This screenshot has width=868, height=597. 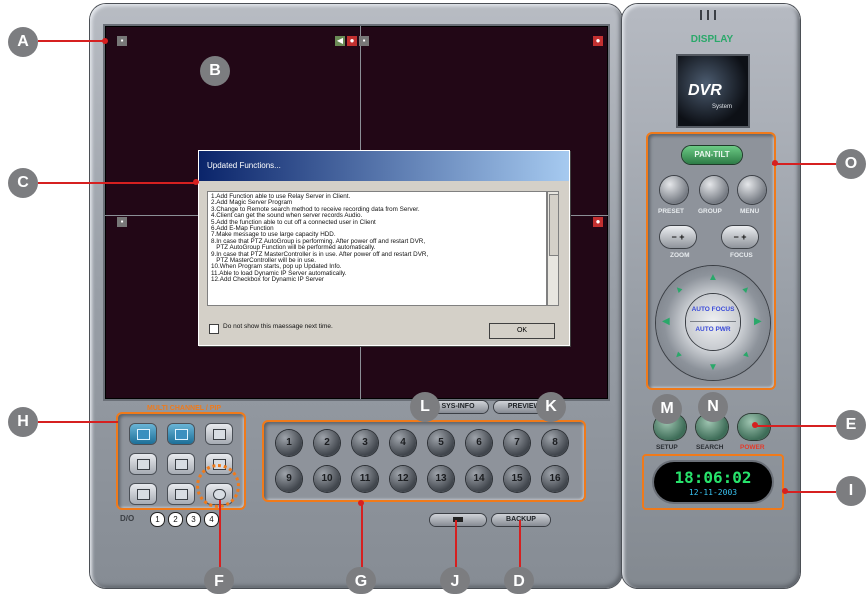 What do you see at coordinates (671, 211) in the screenshot?
I see `preset-label: PRESET` at bounding box center [671, 211].